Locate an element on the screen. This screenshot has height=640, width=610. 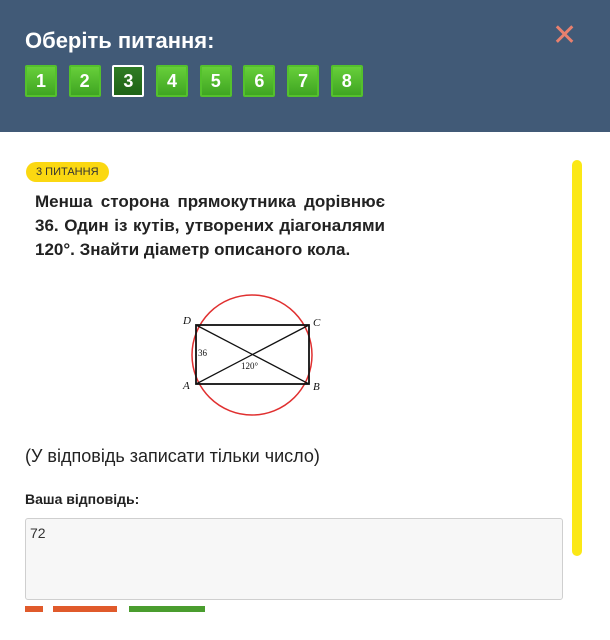
scrollbar is located at coordinates (577, 358).